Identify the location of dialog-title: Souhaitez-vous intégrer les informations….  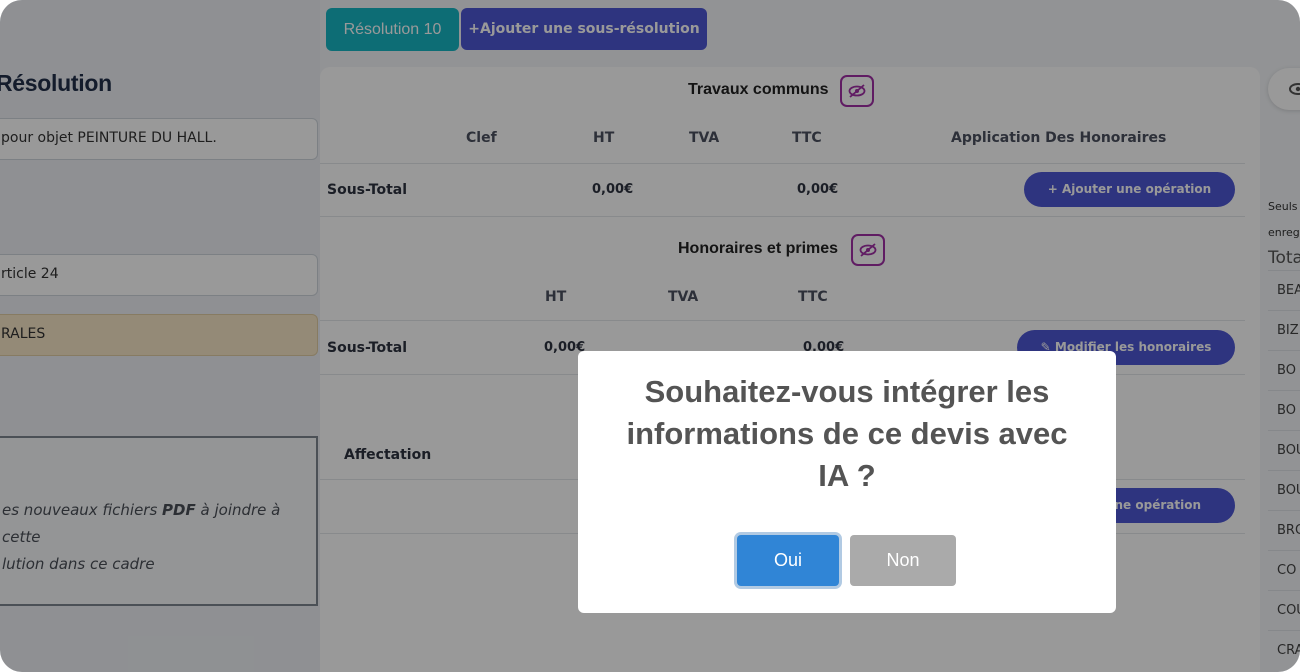
(847, 433).